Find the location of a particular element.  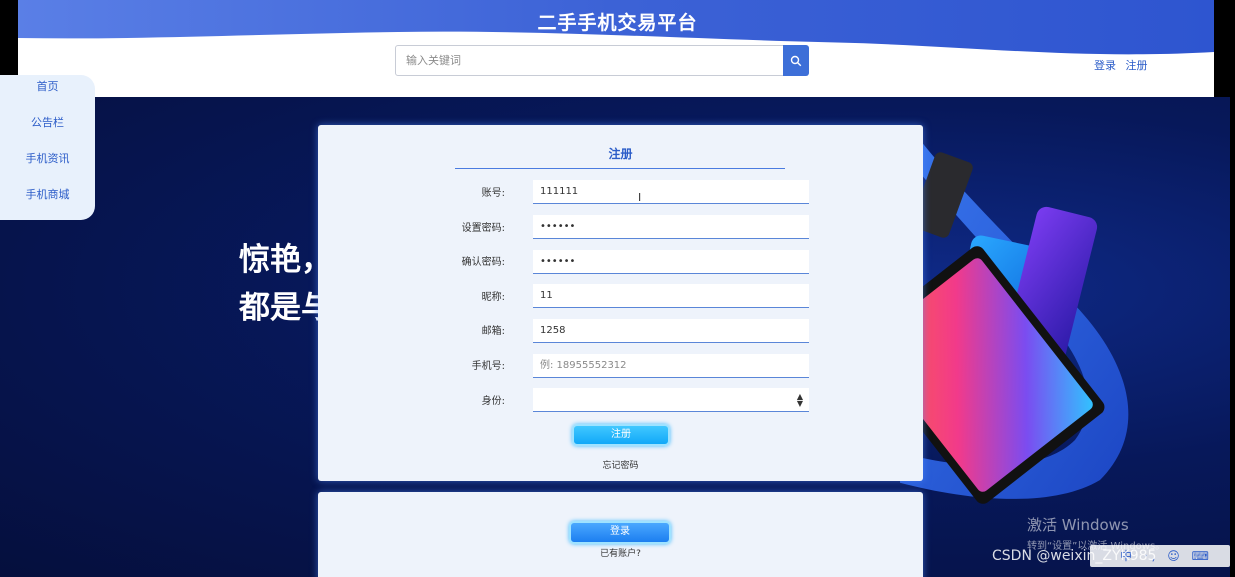

phone-label: 手机号: is located at coordinates (488, 366).